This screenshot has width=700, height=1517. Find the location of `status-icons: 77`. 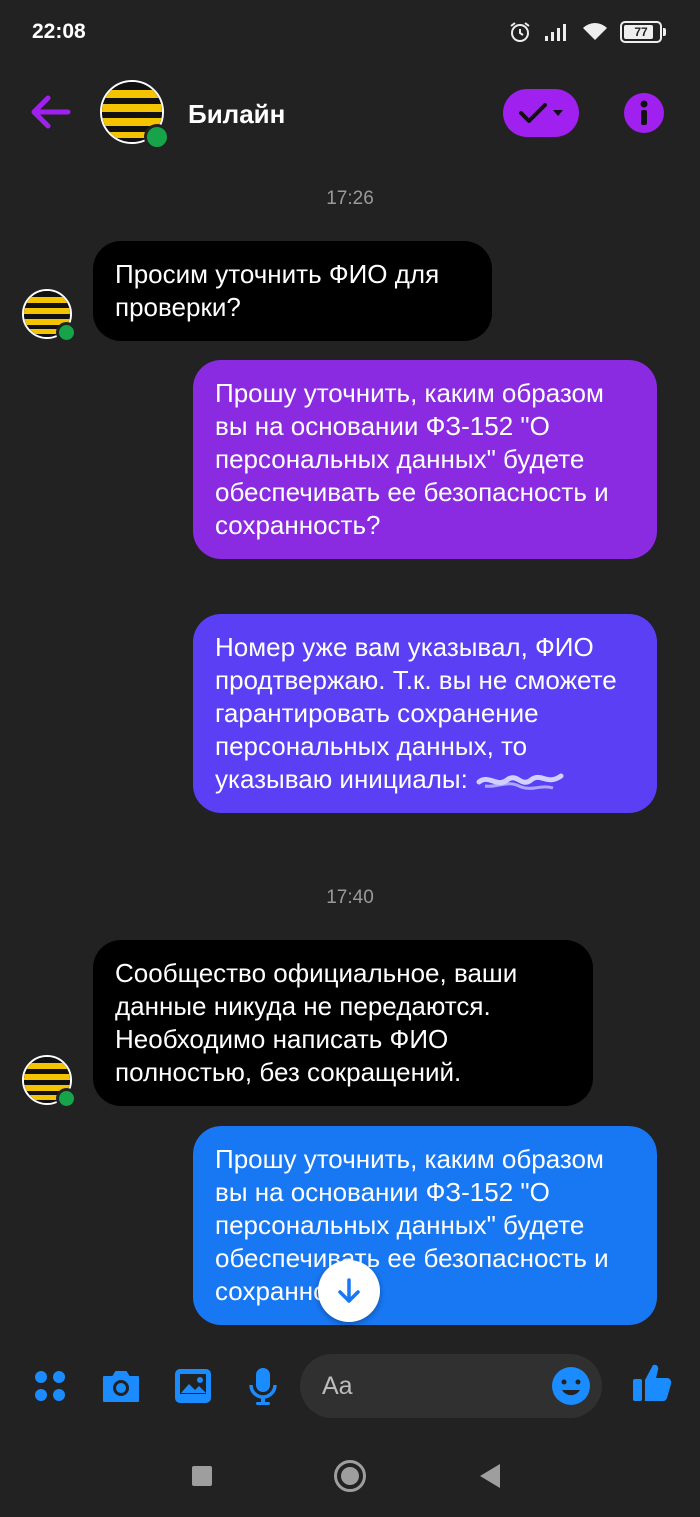

status-icons: 77 is located at coordinates (587, 32).